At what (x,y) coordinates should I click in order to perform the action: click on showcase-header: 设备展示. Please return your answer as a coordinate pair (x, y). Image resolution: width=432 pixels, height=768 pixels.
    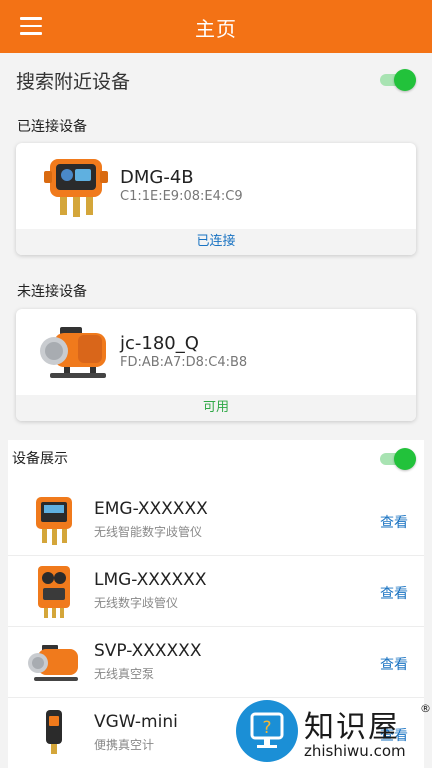
    Looking at the image, I should click on (40, 460).